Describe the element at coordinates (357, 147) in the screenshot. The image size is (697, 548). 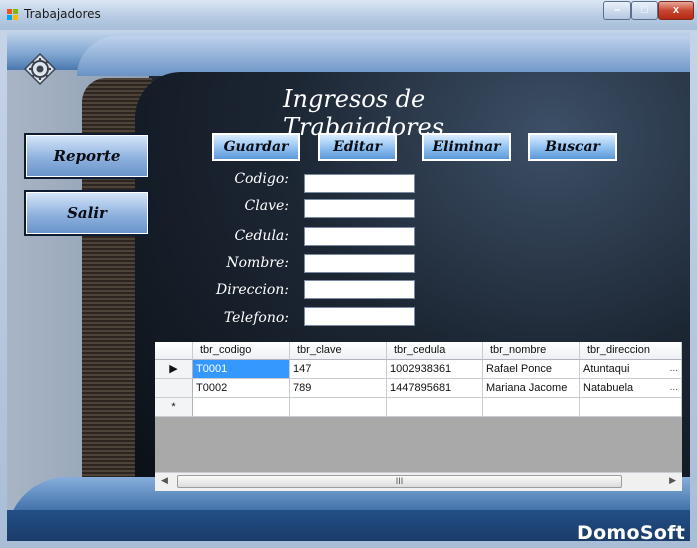
I see `editar-button: Editar` at that location.